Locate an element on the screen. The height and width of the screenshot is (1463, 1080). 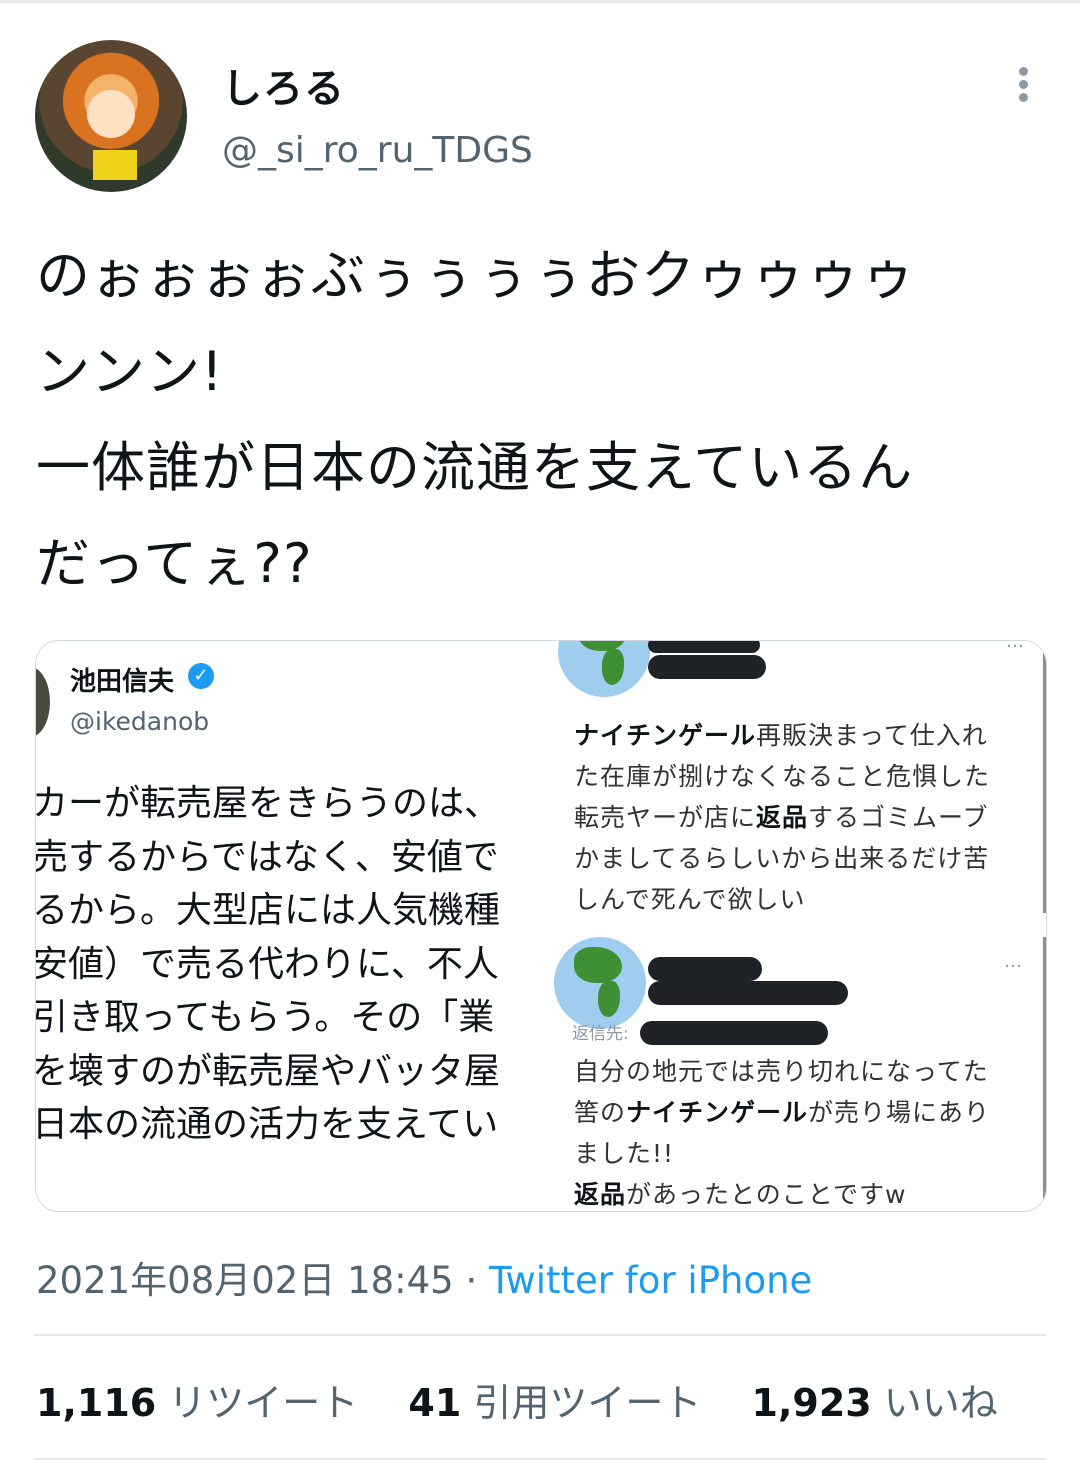
text-line: しんで死んで欲しい is located at coordinates (690, 899).